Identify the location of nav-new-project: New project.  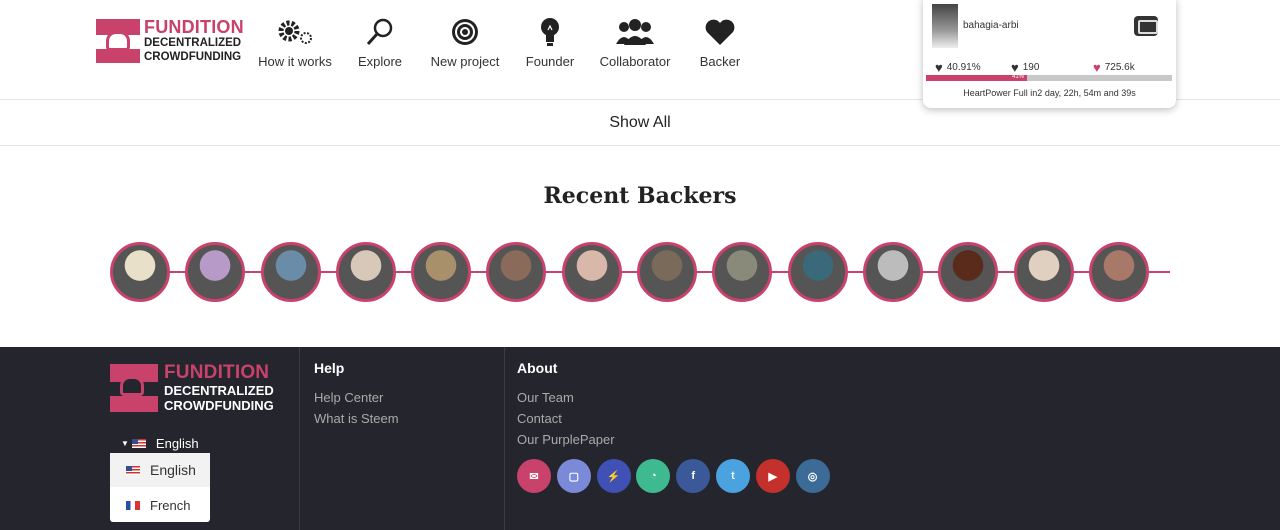
(465, 41).